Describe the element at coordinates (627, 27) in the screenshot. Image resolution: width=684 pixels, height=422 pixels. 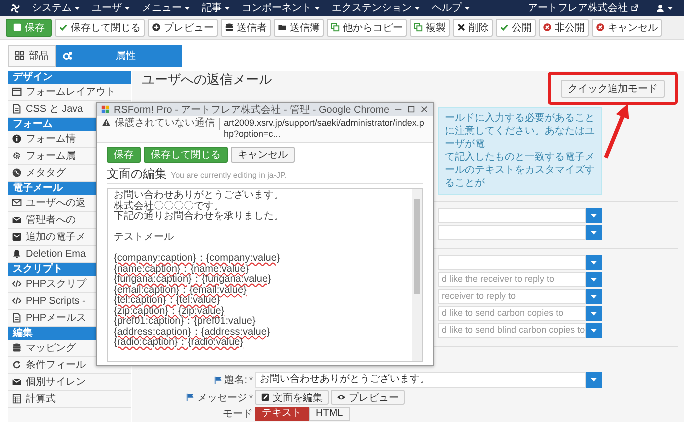
I see `toolbar-button: キャンセル` at that location.